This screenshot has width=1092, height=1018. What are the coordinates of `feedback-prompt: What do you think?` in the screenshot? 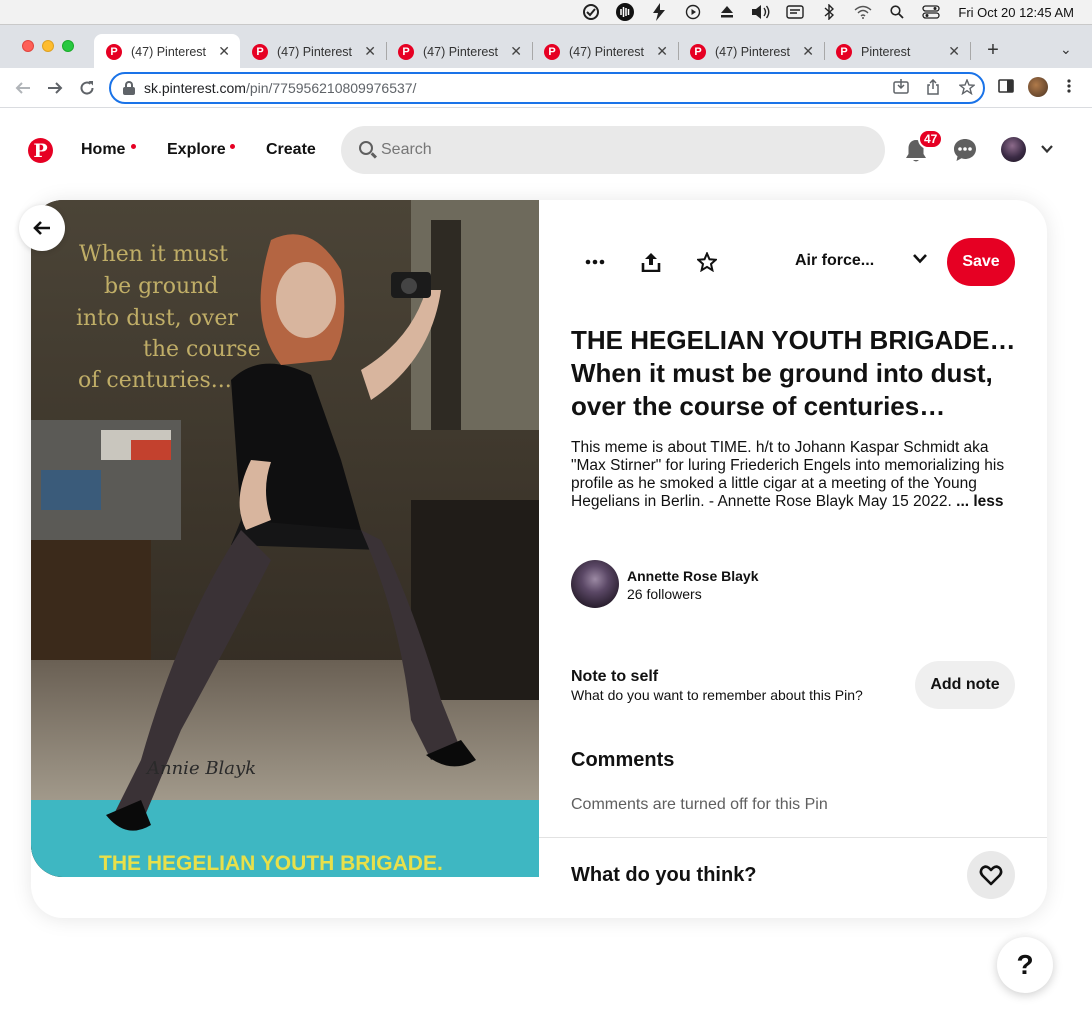 It's located at (664, 875).